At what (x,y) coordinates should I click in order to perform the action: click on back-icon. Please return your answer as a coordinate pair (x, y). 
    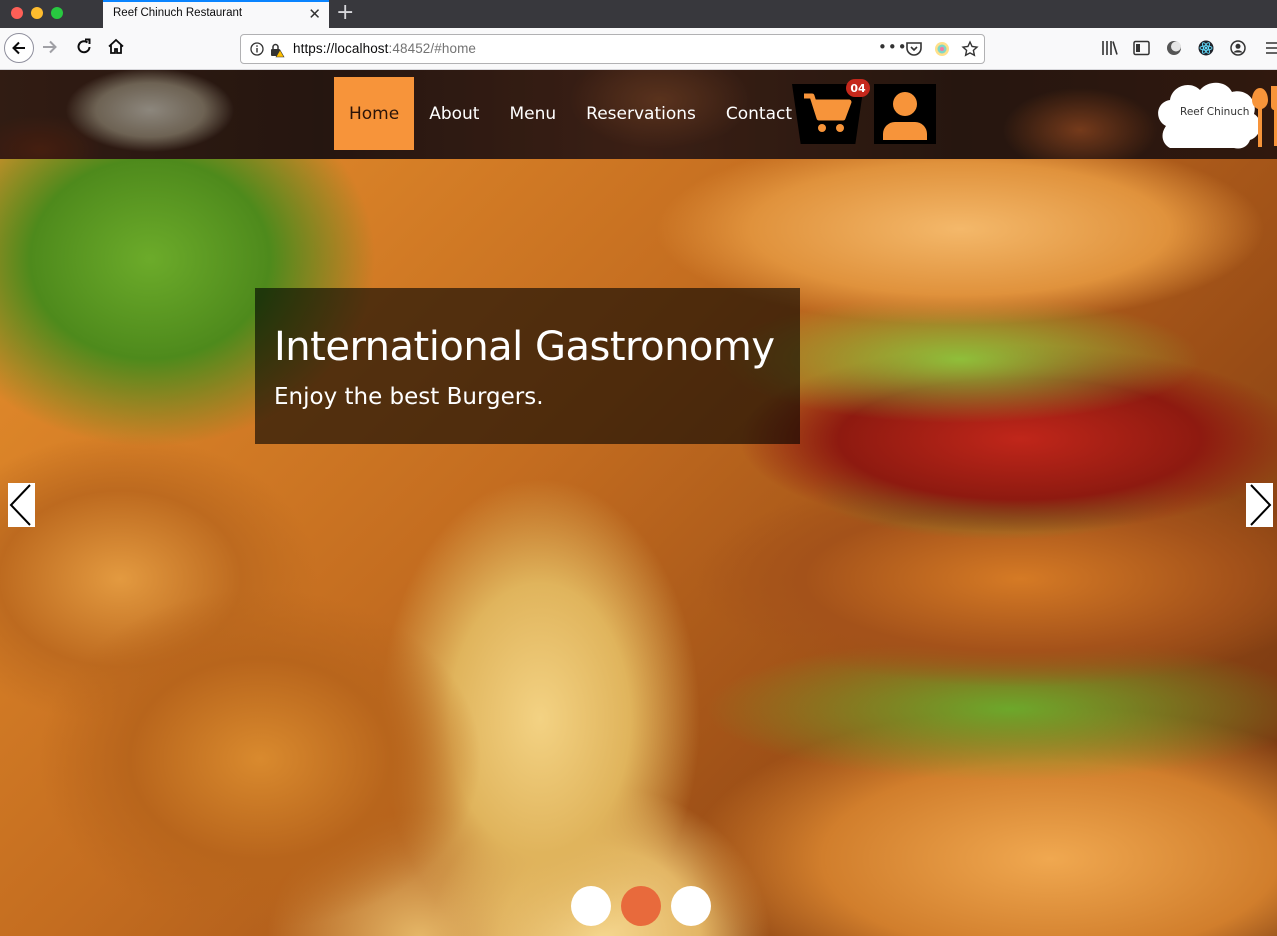
    Looking at the image, I should click on (18, 48).